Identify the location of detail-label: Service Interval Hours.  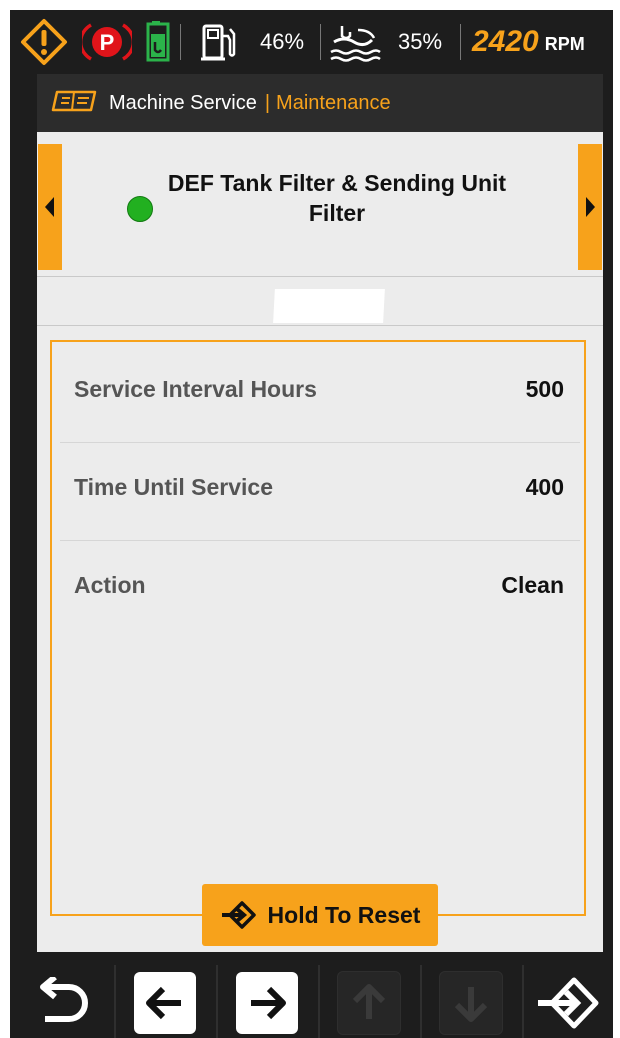
(195, 388).